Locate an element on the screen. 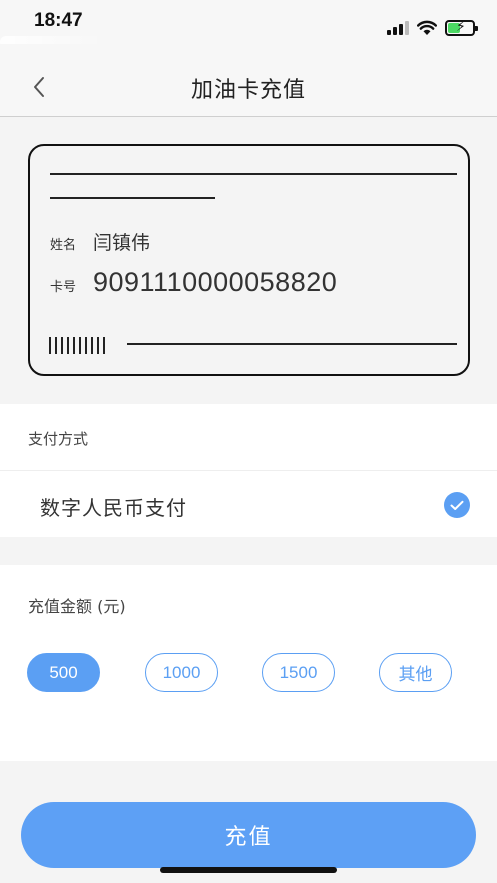 The width and height of the screenshot is (497, 883). payment-method-heading: 支付方式 is located at coordinates (58, 439).